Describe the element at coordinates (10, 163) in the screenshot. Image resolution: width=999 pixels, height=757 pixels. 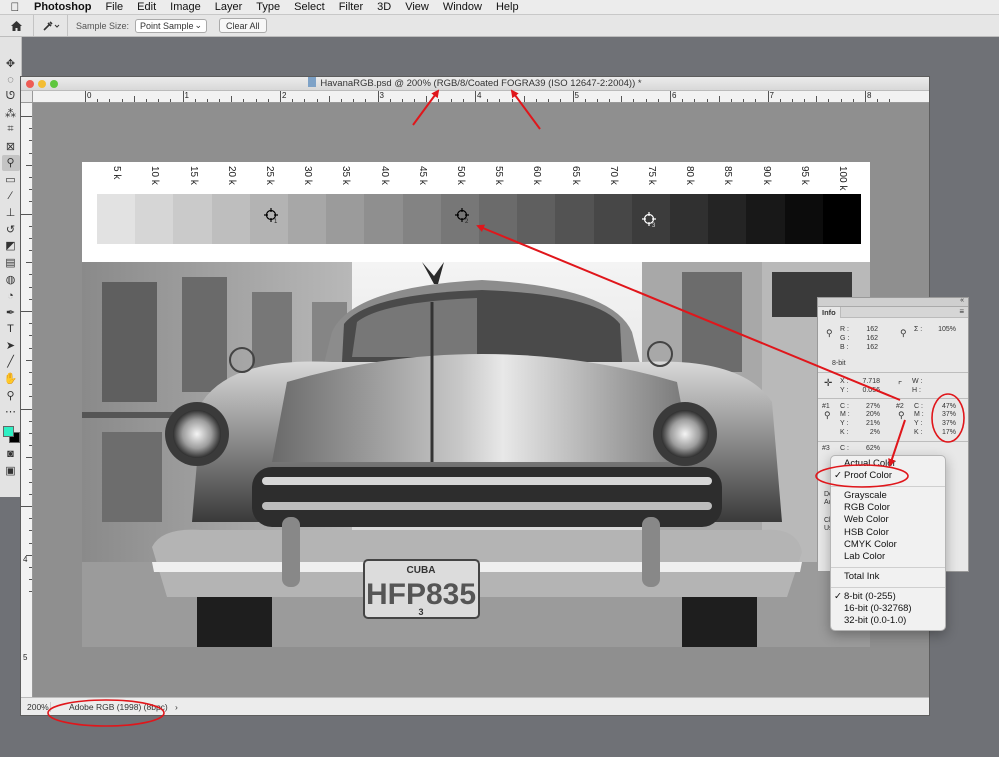
I see `eyedropper-tool-icon: ⚲` at that location.